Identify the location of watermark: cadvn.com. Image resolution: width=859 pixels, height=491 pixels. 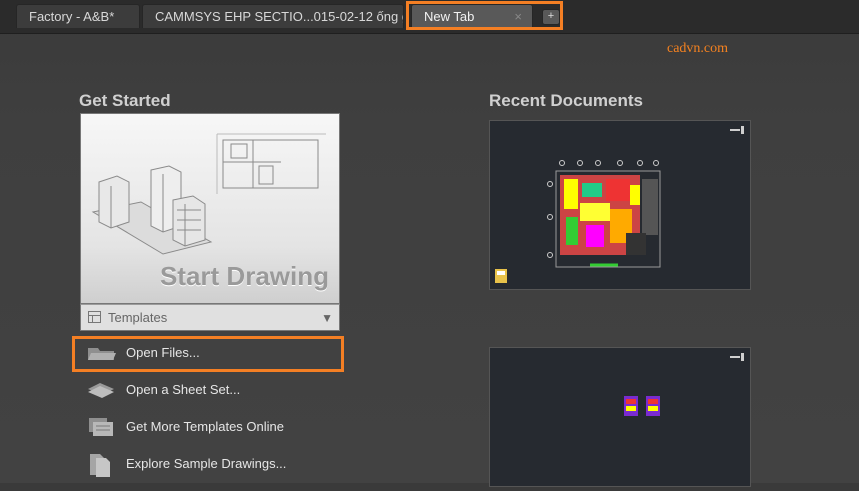
(698, 48).